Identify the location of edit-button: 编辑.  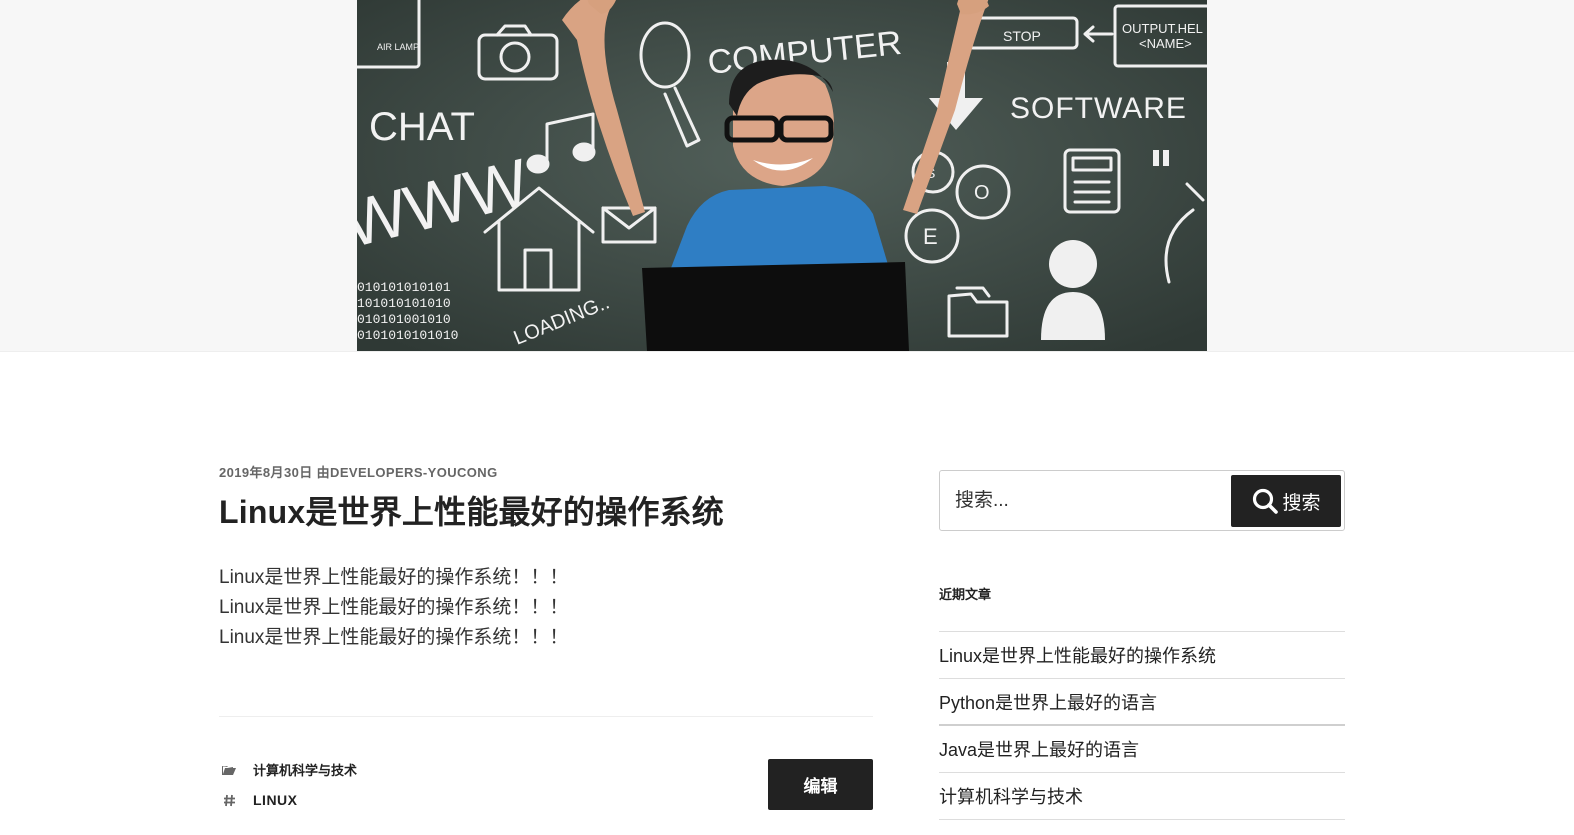
(820, 784).